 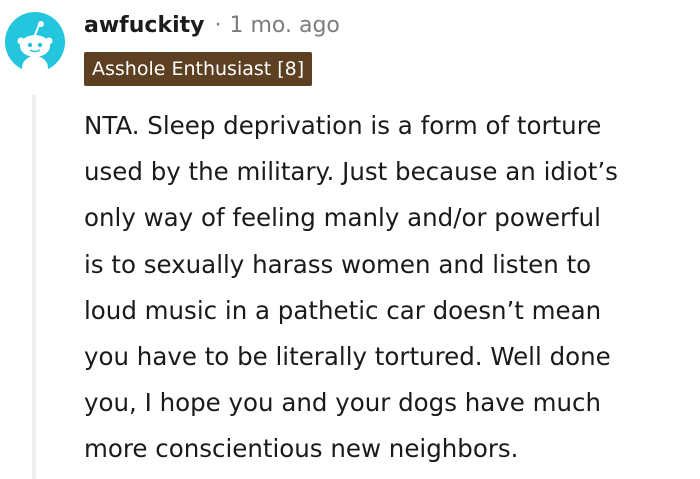 I want to click on reddit-snoo-avatar-icon, so click(x=35, y=46).